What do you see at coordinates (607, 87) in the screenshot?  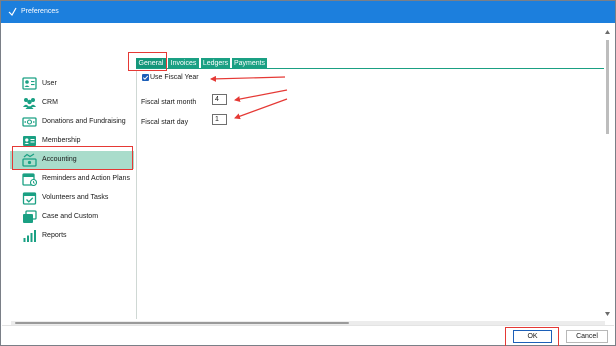 I see `vertical-scroll-thumb` at bounding box center [607, 87].